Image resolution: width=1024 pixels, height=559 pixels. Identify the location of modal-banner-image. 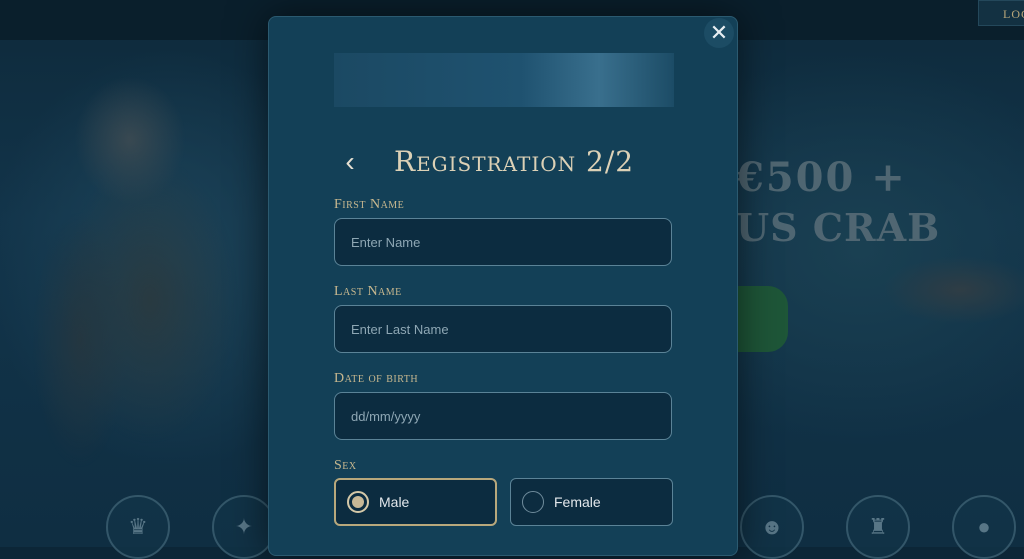
(504, 80).